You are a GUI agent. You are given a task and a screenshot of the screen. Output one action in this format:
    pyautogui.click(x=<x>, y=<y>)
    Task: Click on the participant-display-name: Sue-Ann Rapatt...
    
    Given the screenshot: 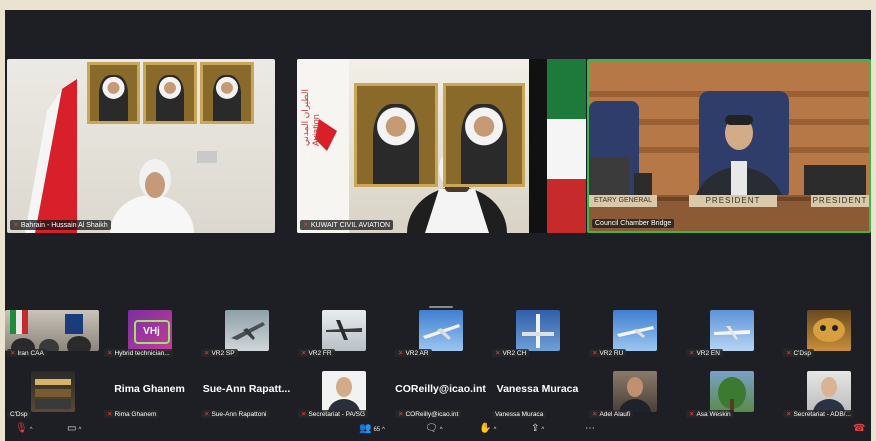 What is the action you would take?
    pyautogui.click(x=246, y=389)
    